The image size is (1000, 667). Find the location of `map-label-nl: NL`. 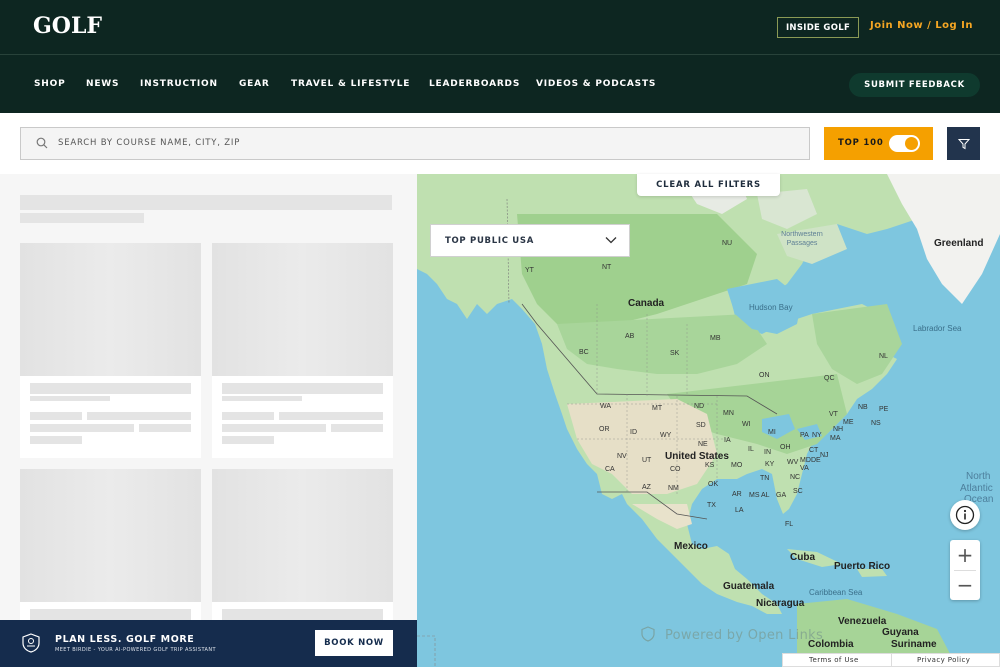

map-label-nl: NL is located at coordinates (883, 356).